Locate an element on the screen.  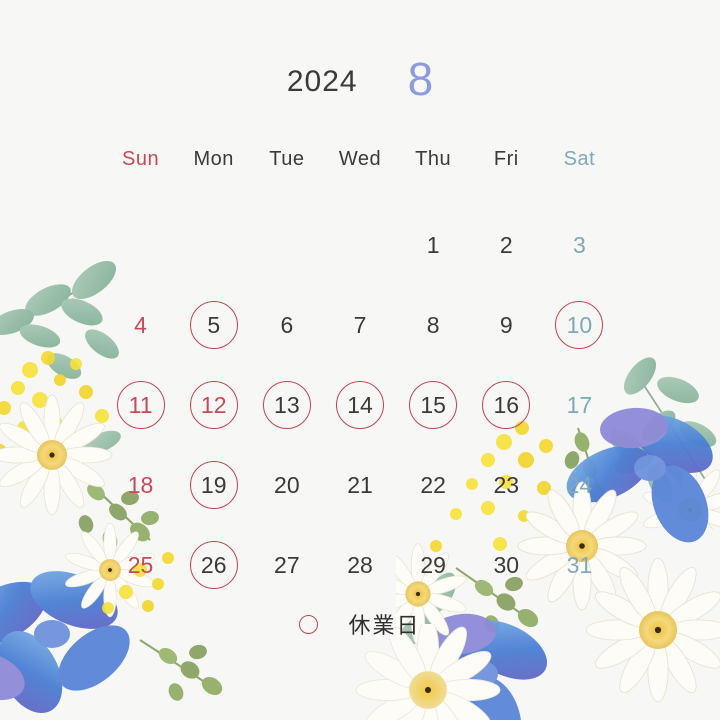
day-number: 24 is located at coordinates (579, 484).